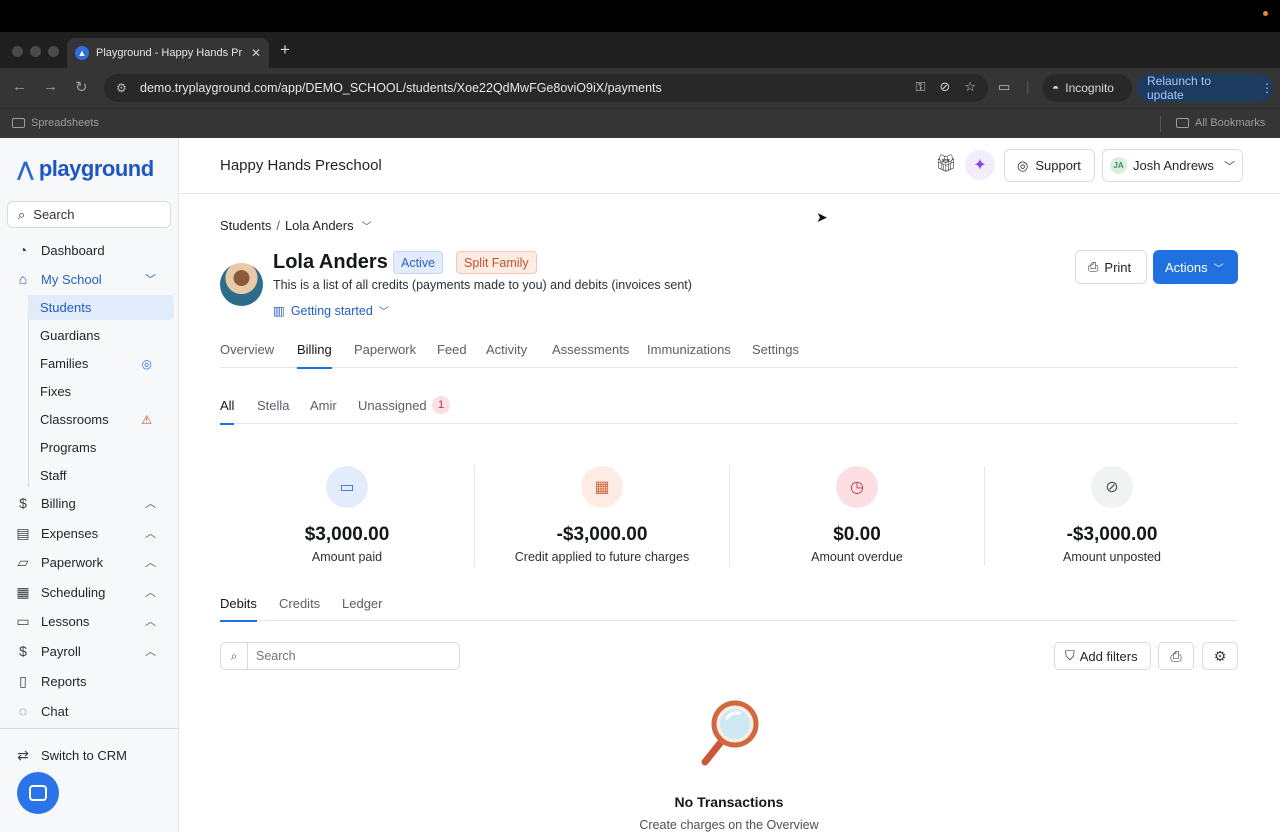 The image size is (1280, 832). I want to click on support-button: ◎ Support, so click(1049, 165).